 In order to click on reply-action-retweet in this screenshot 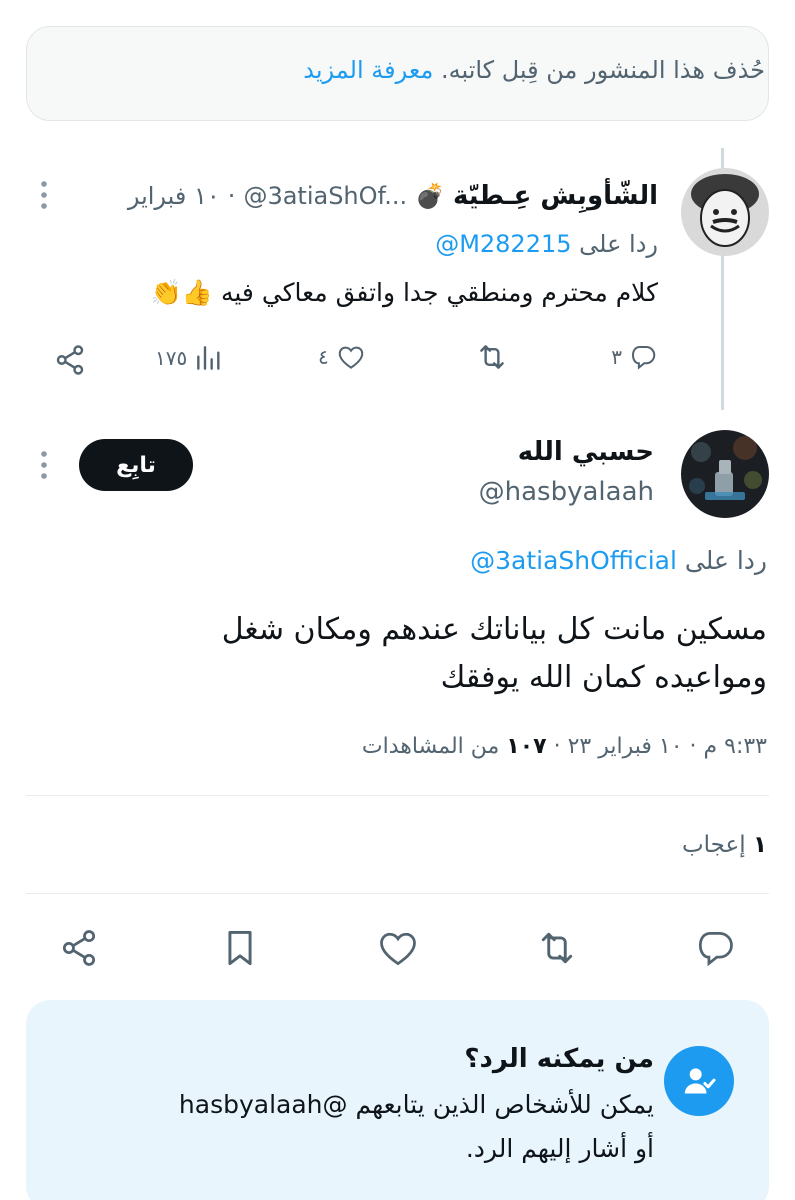, I will do `click(492, 357)`.